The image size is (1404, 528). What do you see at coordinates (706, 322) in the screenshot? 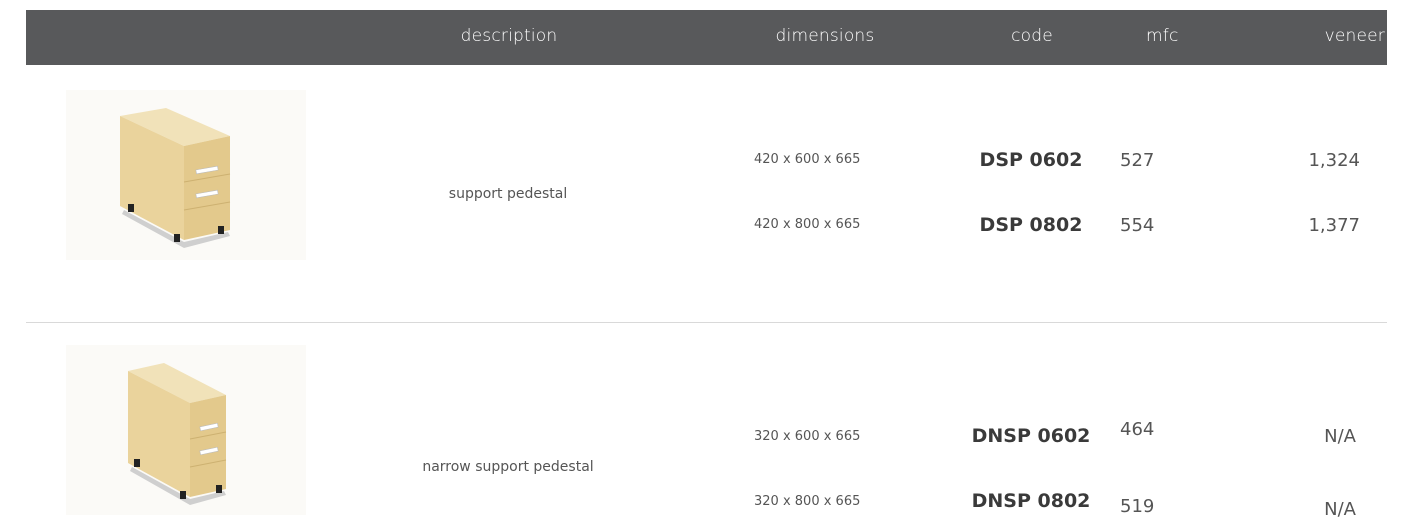
I see `row-divider` at bounding box center [706, 322].